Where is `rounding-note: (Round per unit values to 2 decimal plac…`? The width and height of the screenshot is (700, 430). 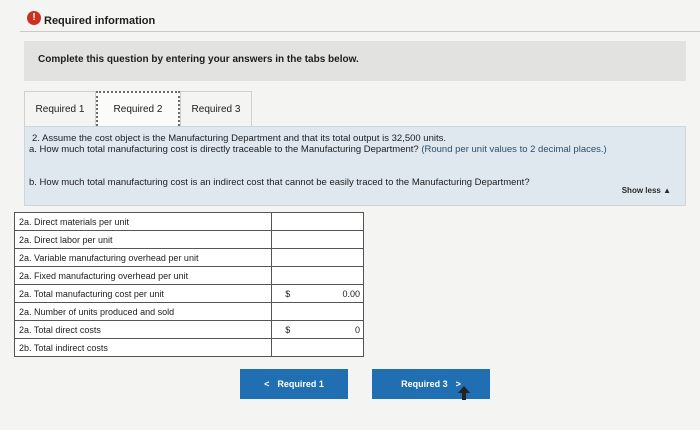 rounding-note: (Round per unit values to 2 decimal plac… is located at coordinates (514, 149).